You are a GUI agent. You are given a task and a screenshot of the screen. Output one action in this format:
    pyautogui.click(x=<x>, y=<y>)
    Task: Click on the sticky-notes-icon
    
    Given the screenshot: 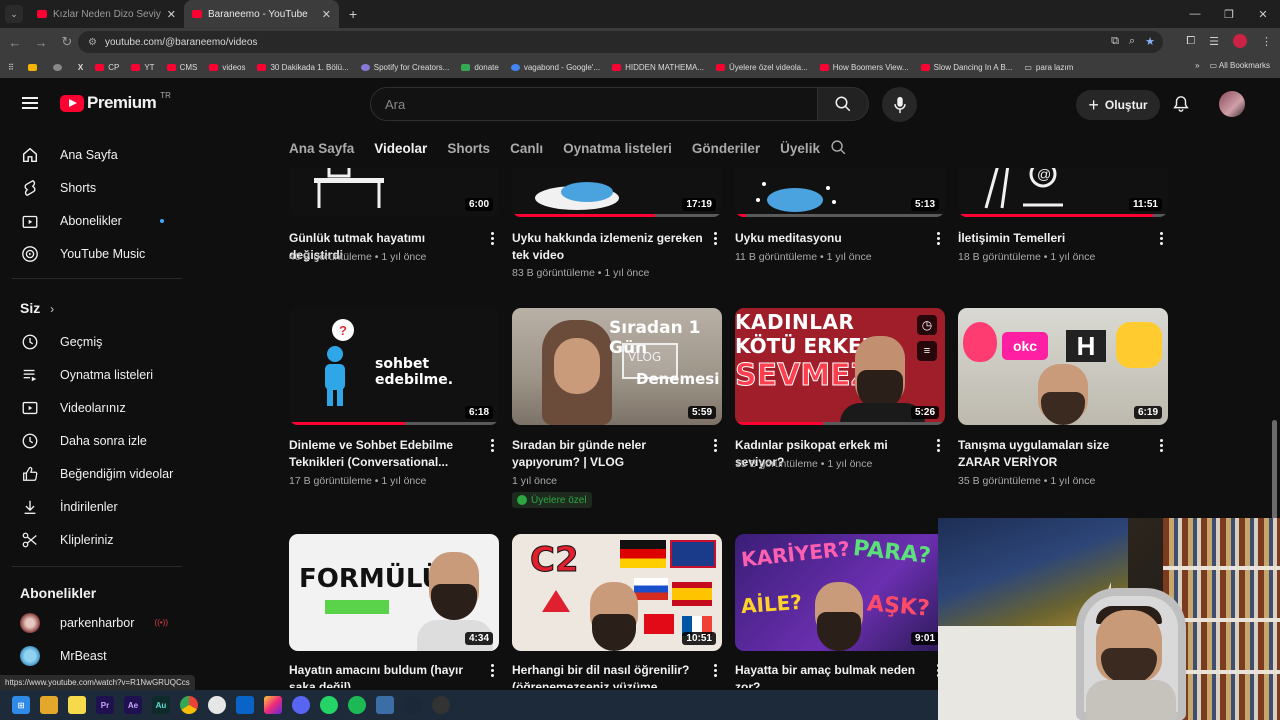 What is the action you would take?
    pyautogui.click(x=77, y=705)
    